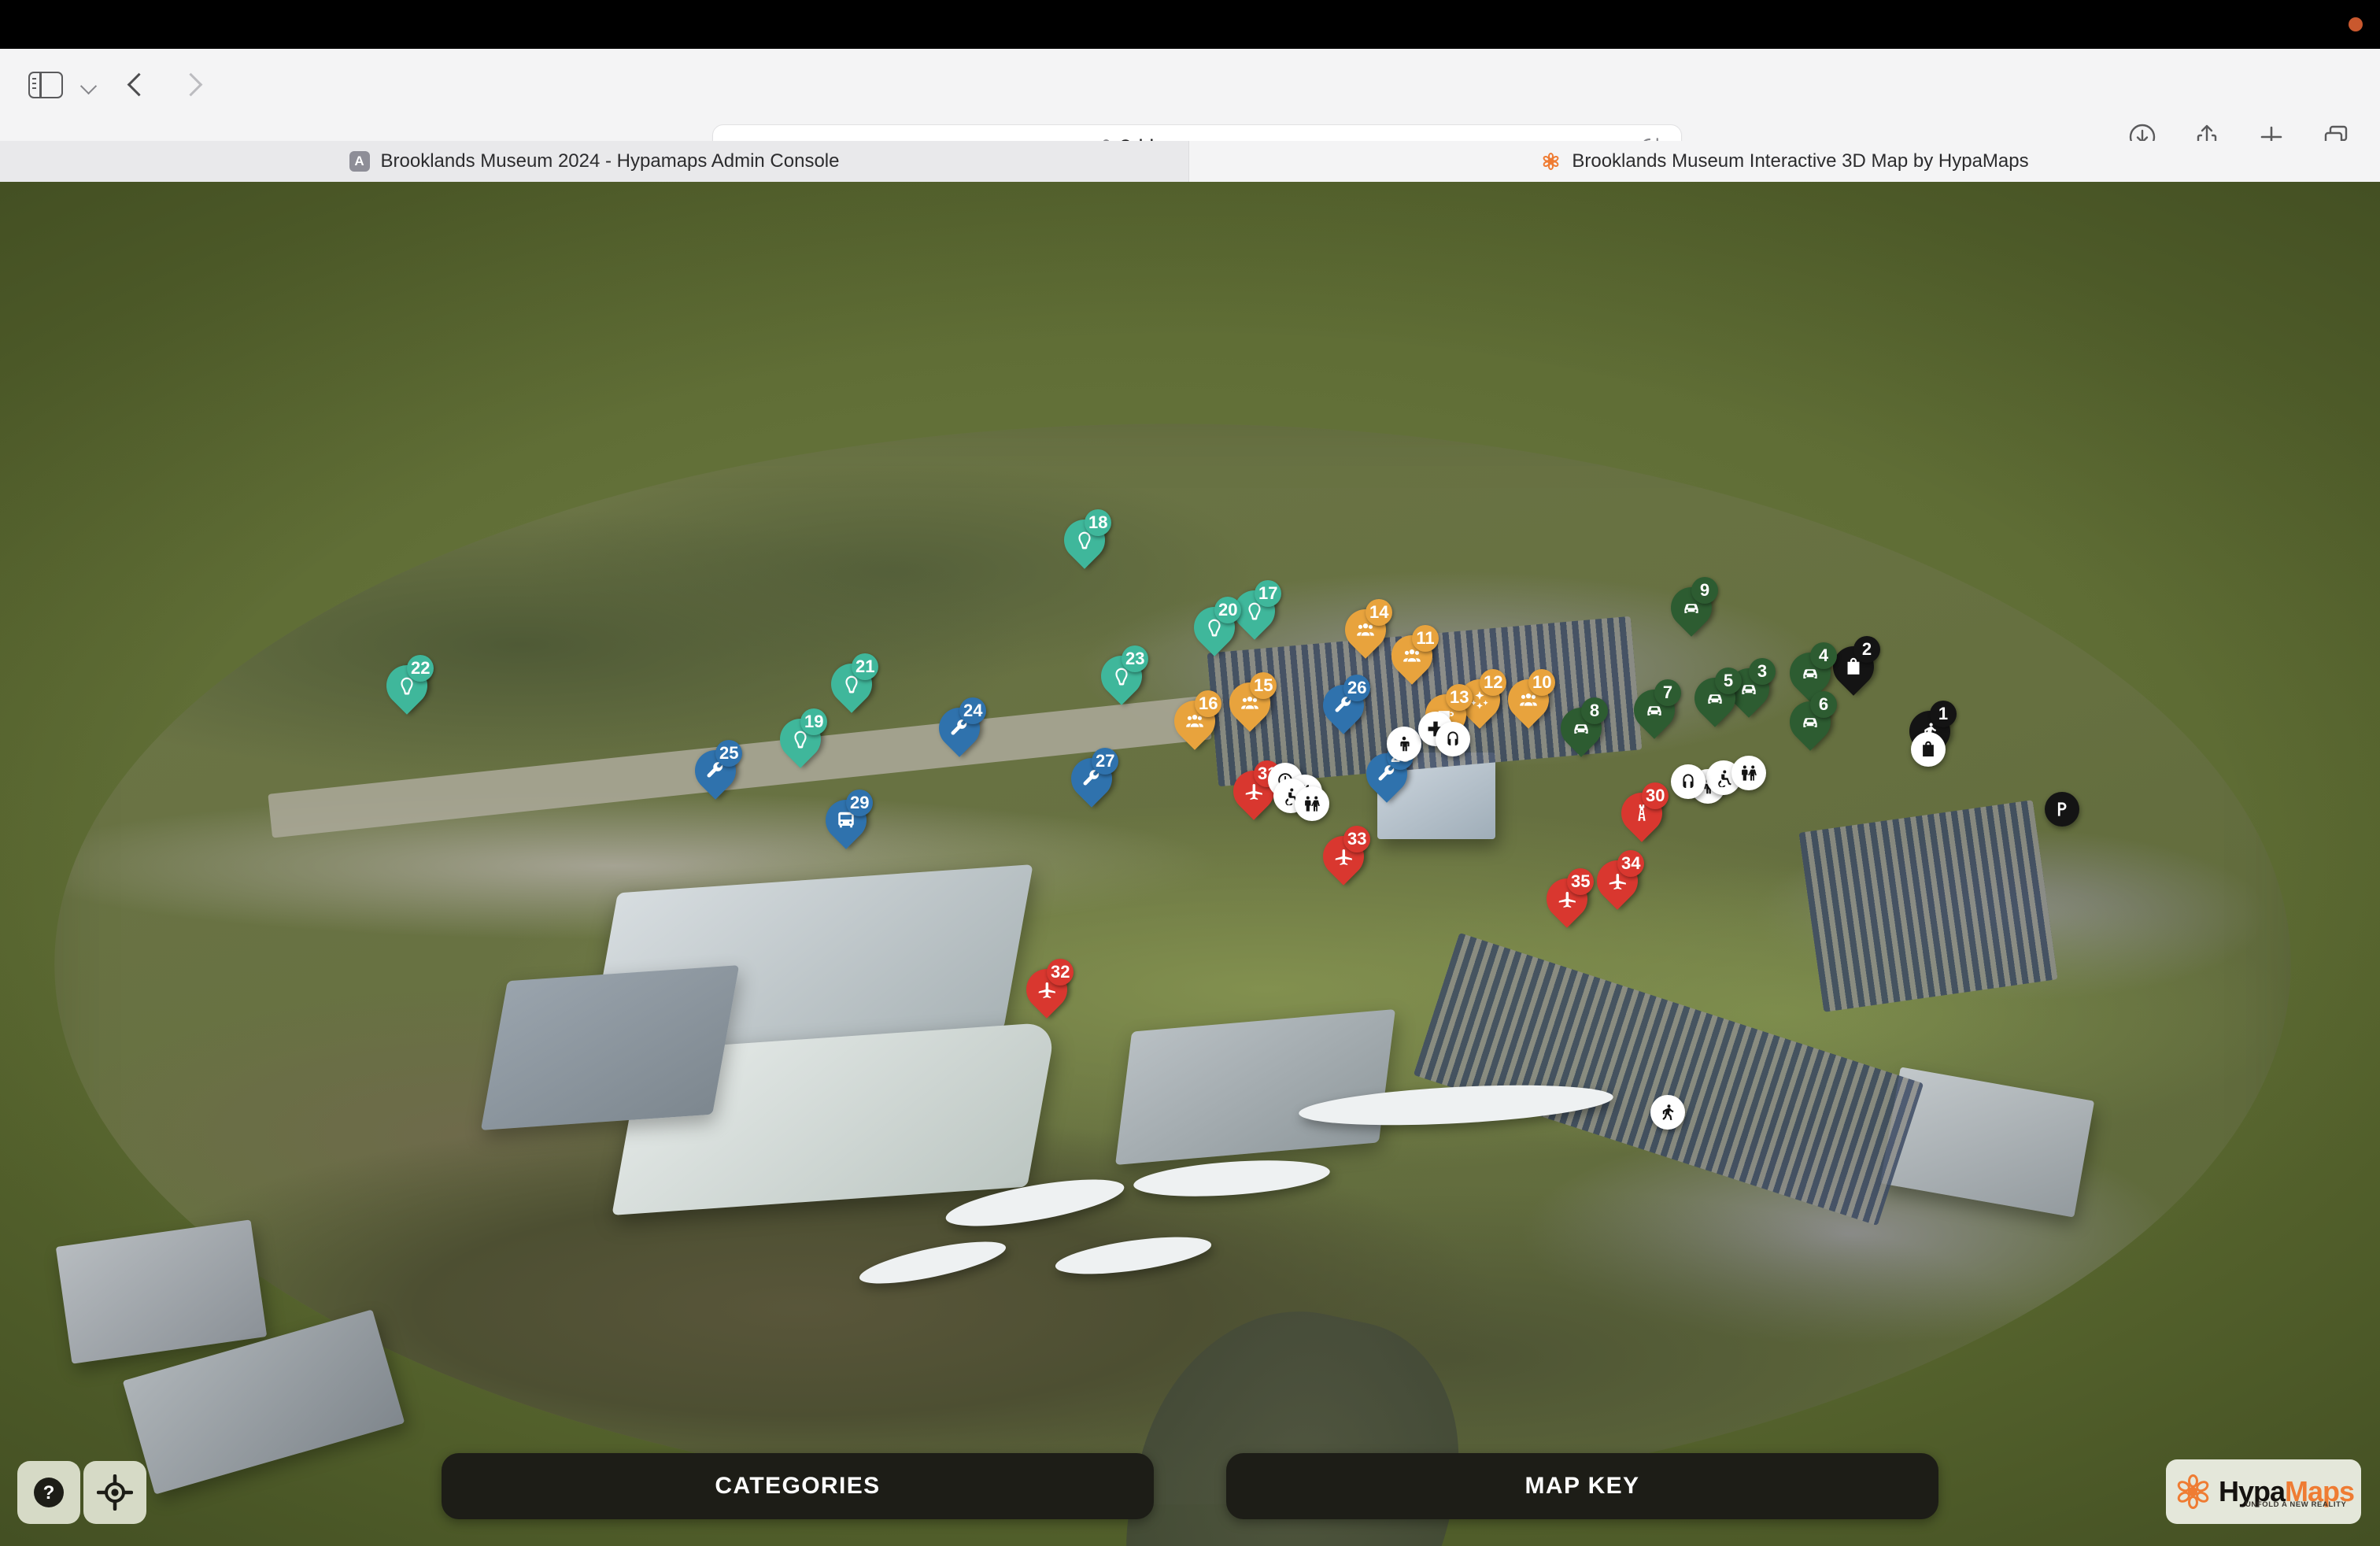  What do you see at coordinates (851, 683) in the screenshot?
I see `map-pin-21: 21` at bounding box center [851, 683].